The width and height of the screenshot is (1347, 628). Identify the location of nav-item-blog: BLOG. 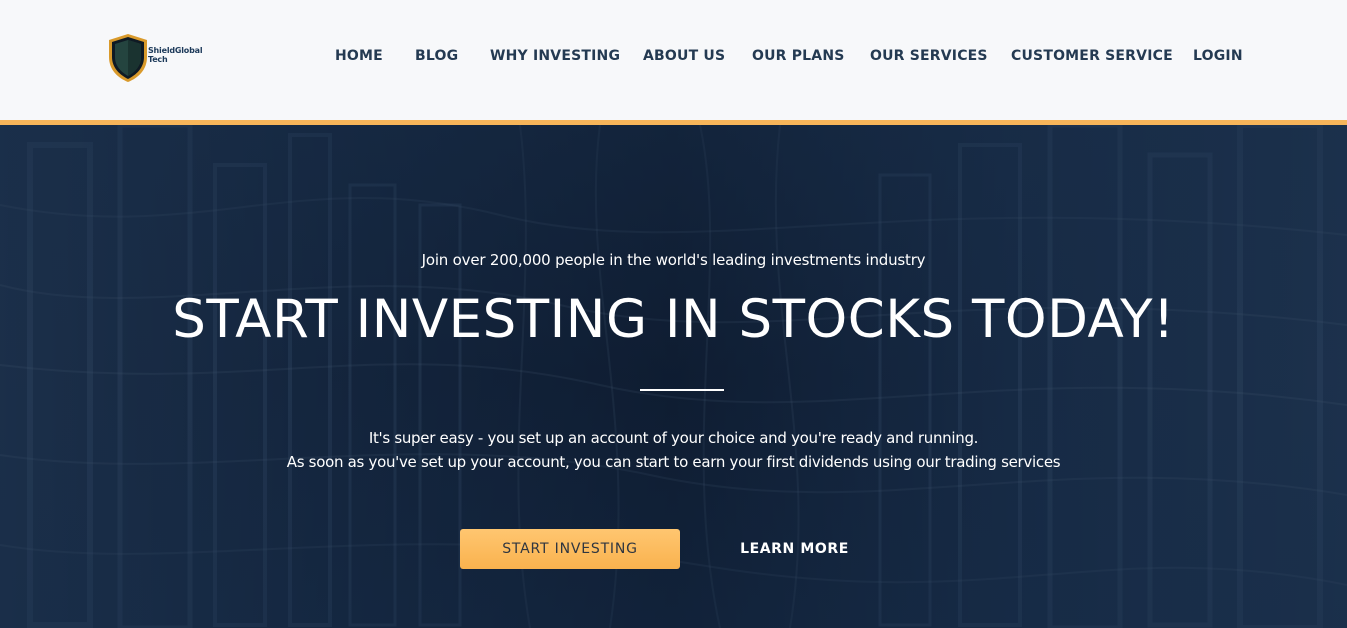
(436, 56).